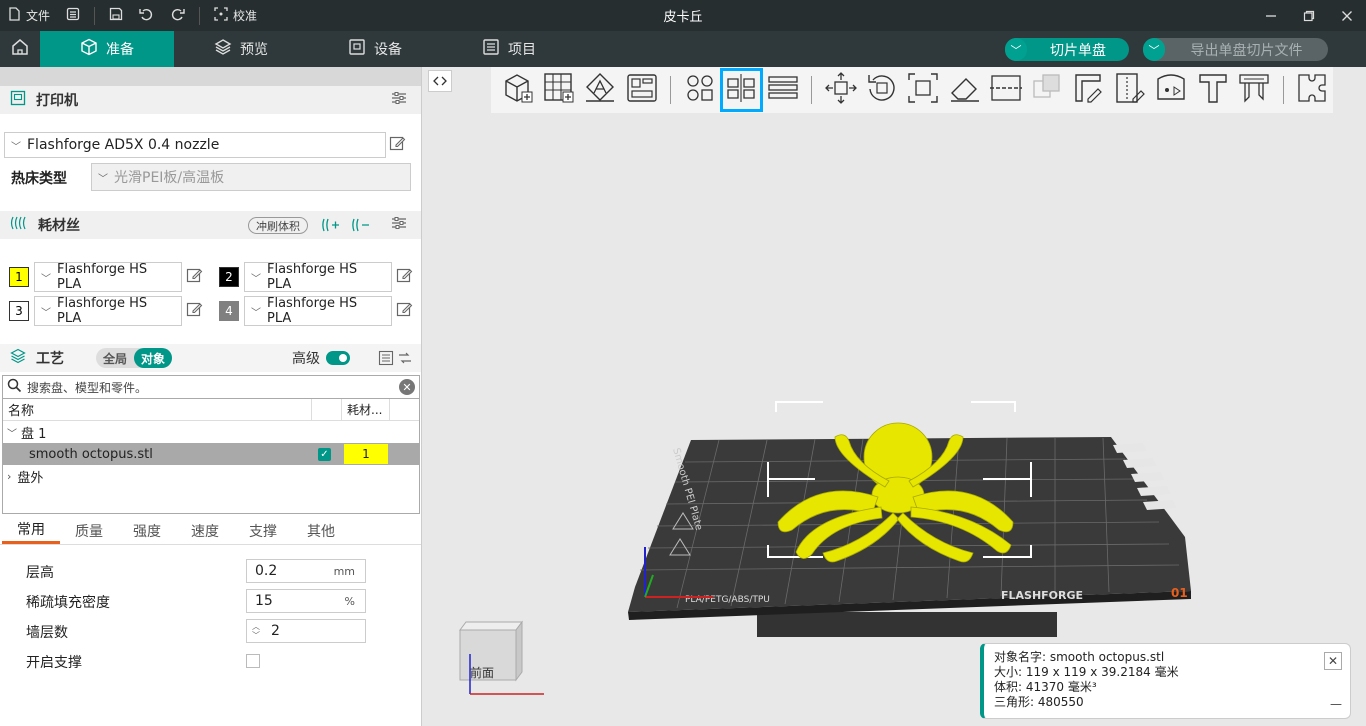 The width and height of the screenshot is (1366, 726). Describe the element at coordinates (522, 50) in the screenshot. I see `tab-project-label: 项目` at that location.